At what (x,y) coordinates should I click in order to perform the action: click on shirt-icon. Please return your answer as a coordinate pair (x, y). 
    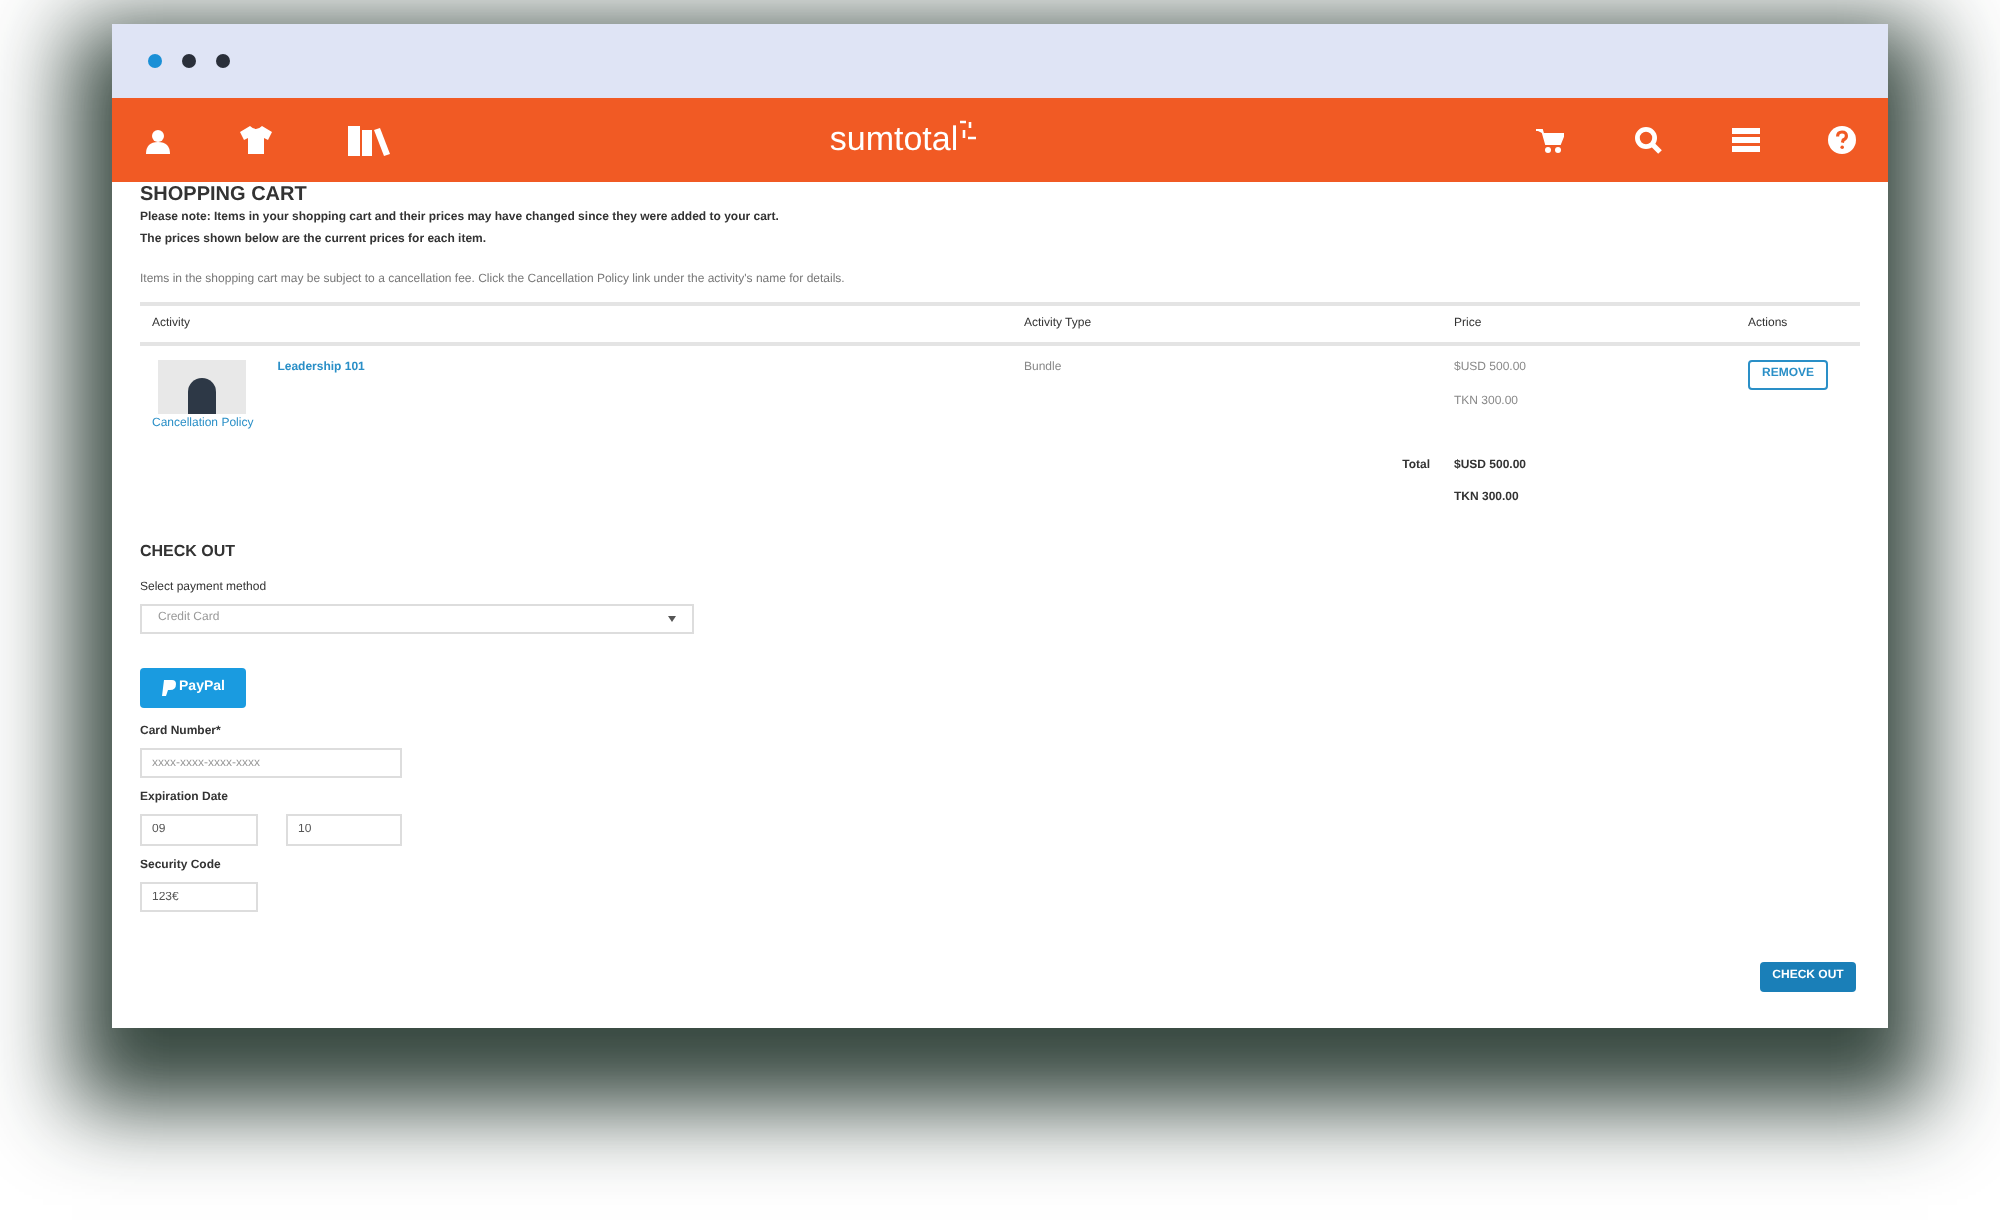
    Looking at the image, I should click on (256, 140).